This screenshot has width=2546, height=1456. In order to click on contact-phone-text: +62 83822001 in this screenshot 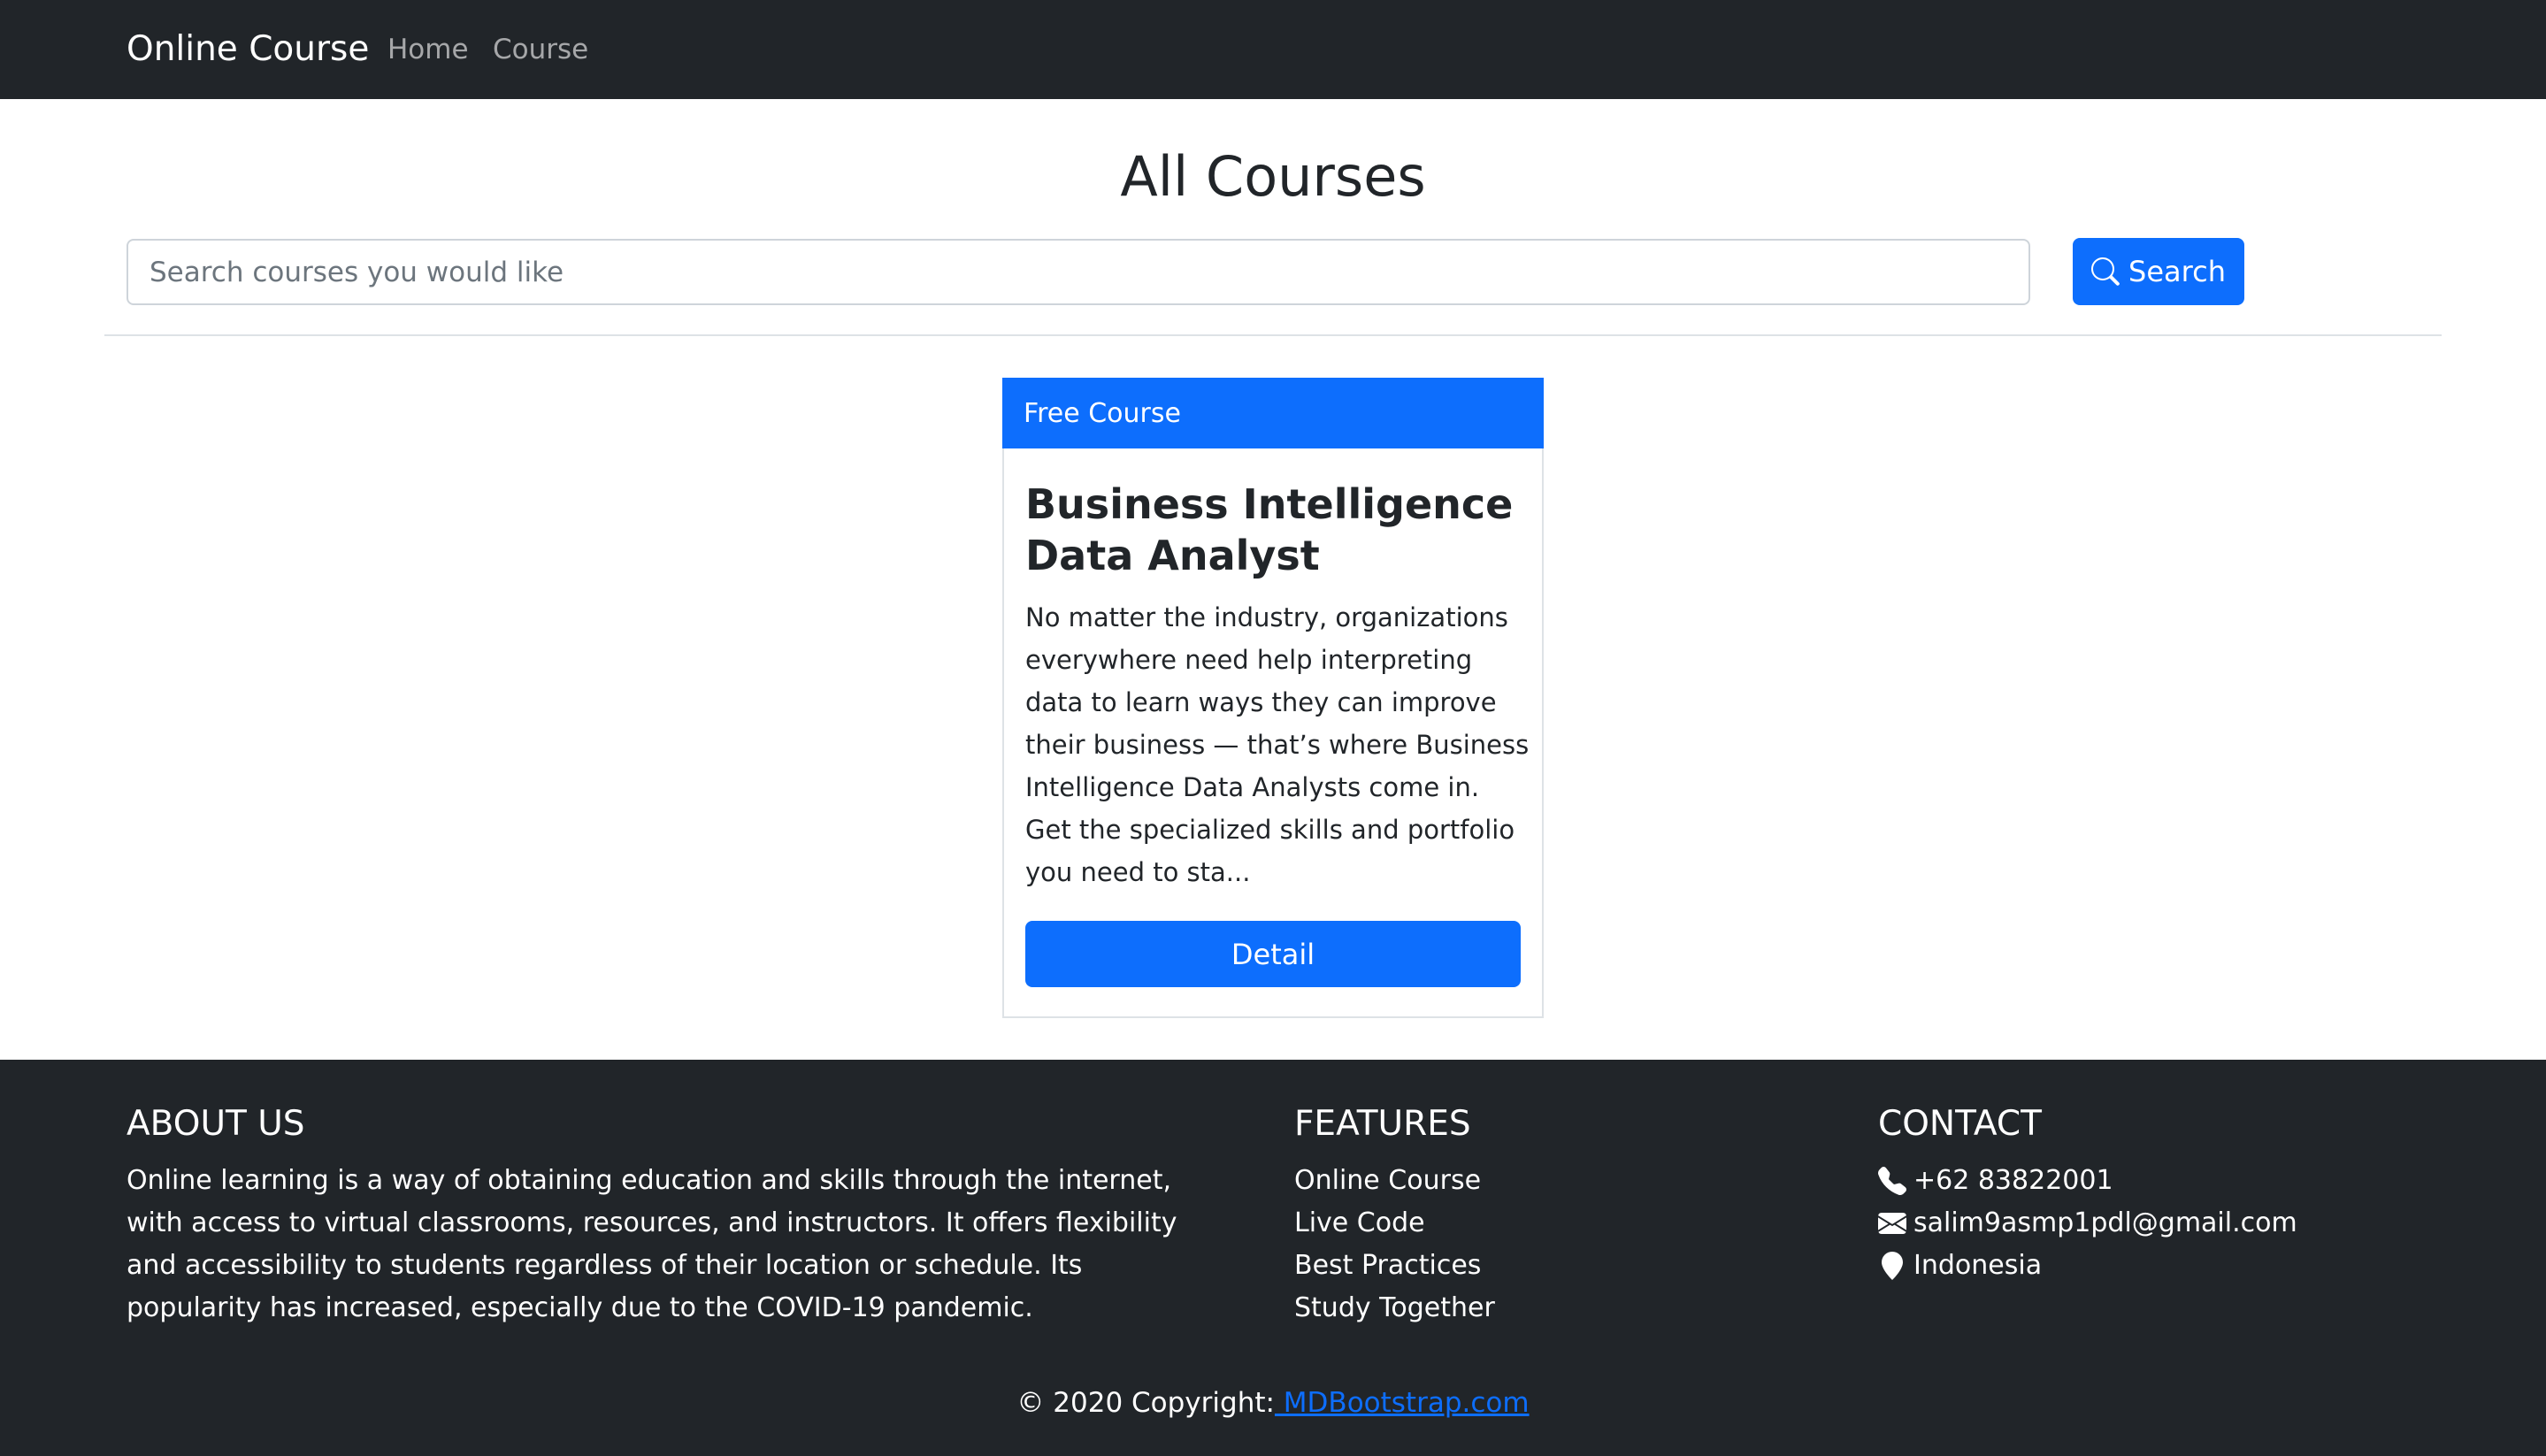, I will do `click(2013, 1180)`.